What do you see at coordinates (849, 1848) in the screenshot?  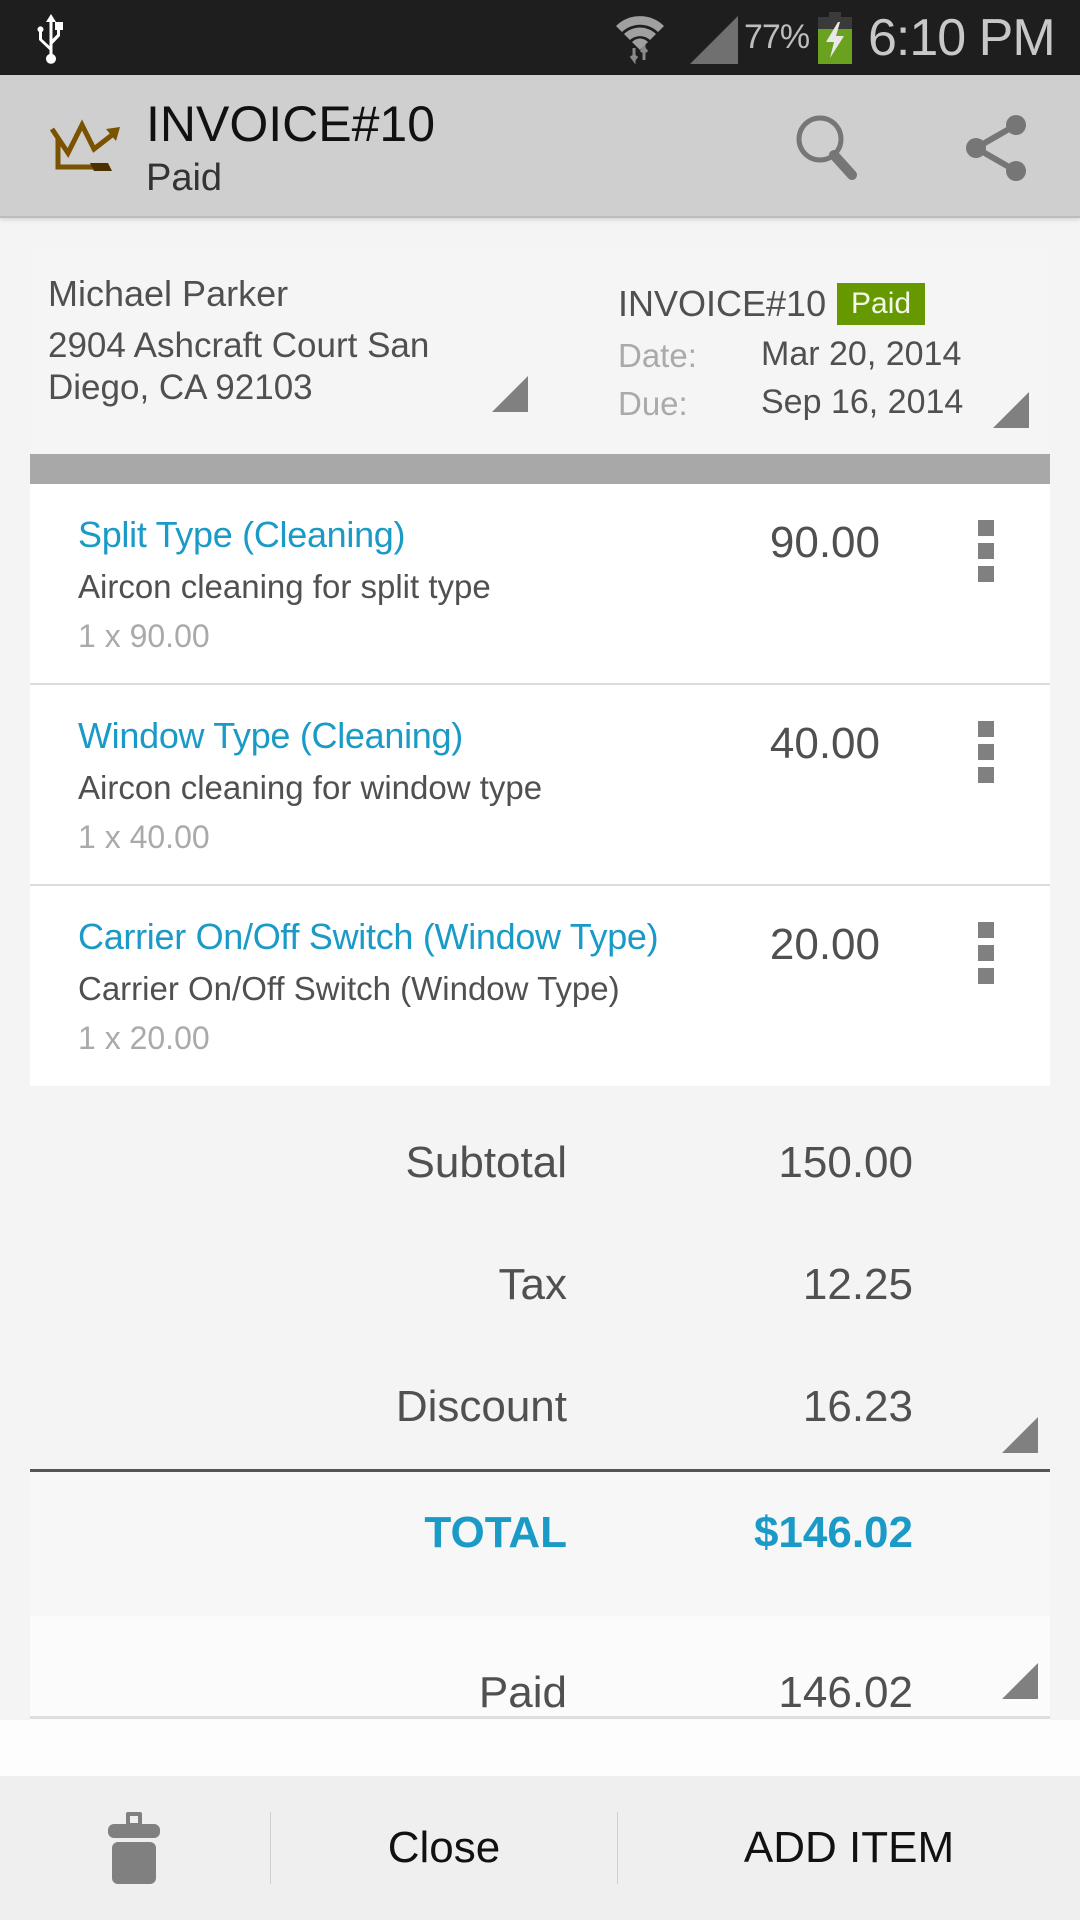 I see `add-item-button: ADD ITEM` at bounding box center [849, 1848].